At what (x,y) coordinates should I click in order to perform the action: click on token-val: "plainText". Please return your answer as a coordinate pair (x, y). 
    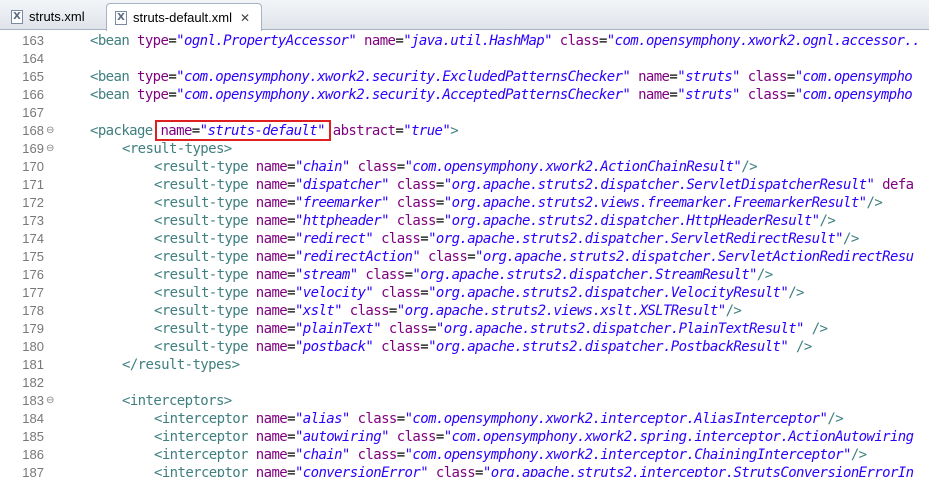
    Looking at the image, I should click on (338, 329).